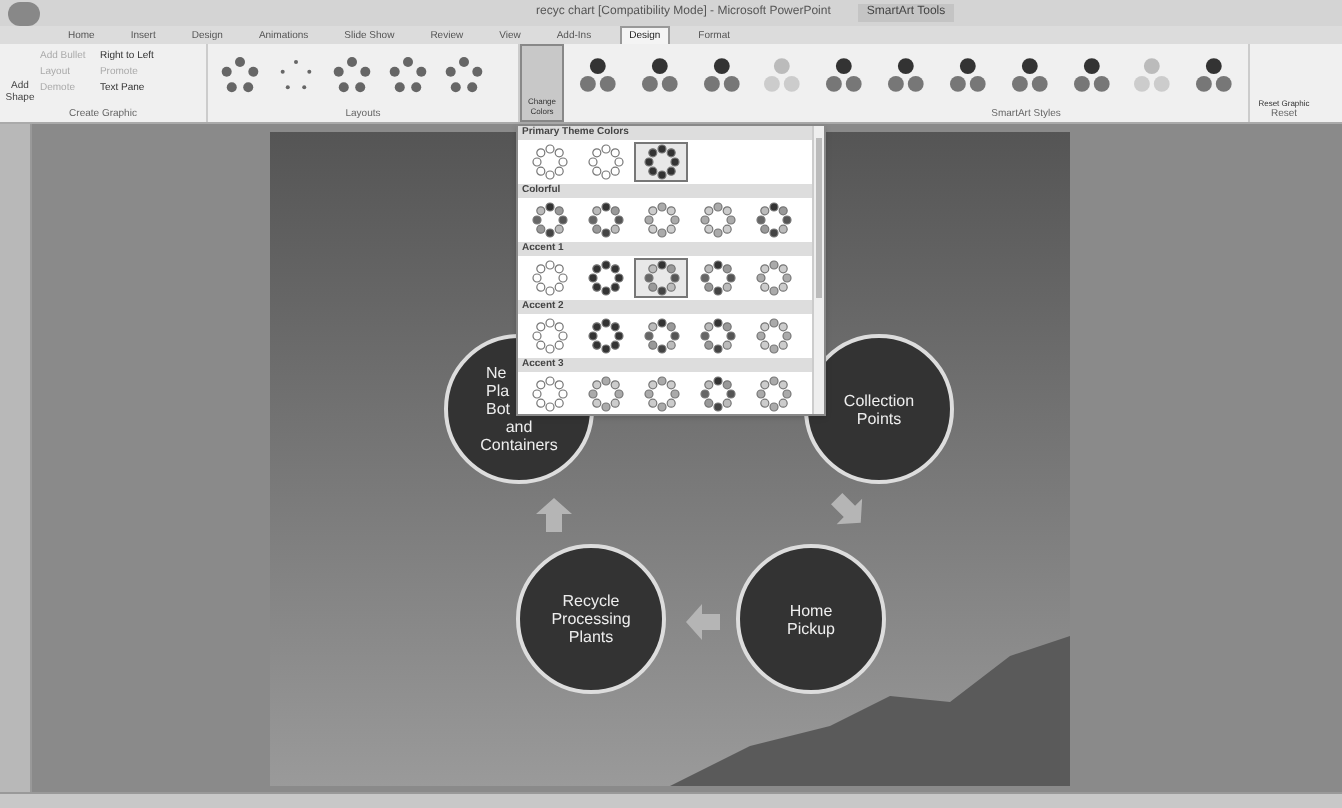 Image resolution: width=1342 pixels, height=808 pixels. Describe the element at coordinates (879, 418) in the screenshot. I see `node-label: Points` at that location.